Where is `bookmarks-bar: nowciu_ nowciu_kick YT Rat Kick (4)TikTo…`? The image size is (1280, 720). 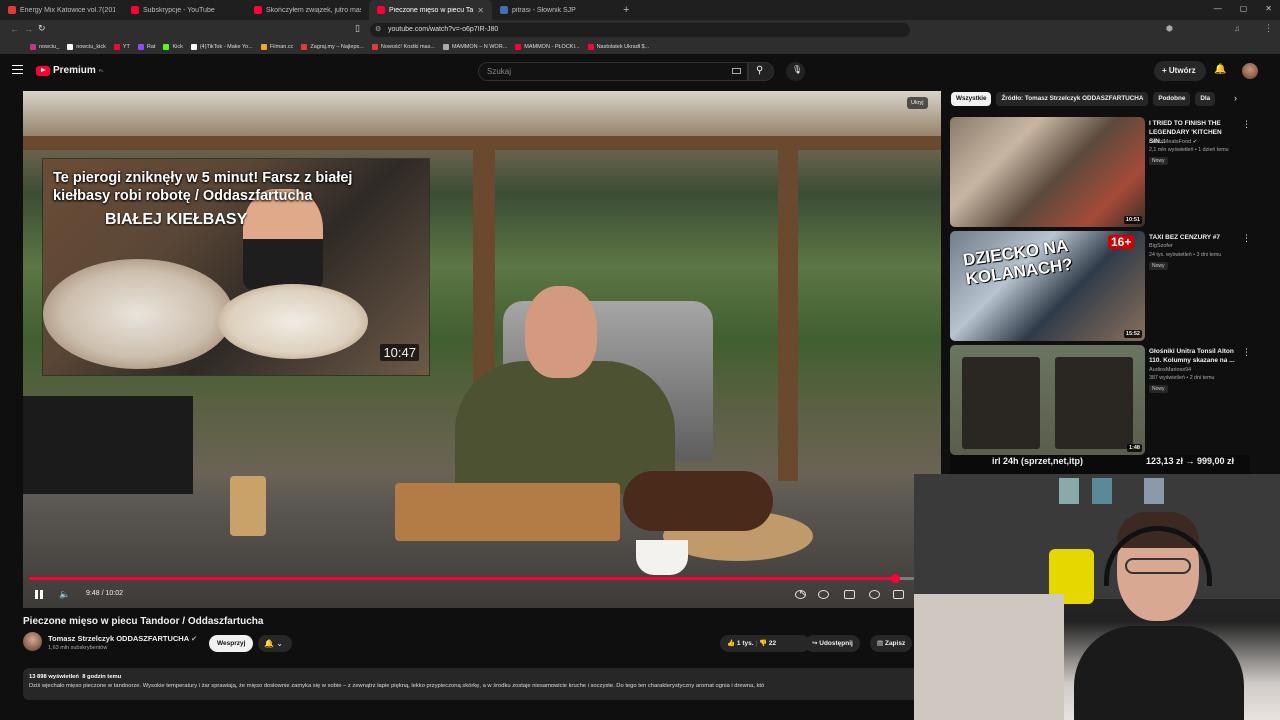
bookmarks-bar: nowciu_ nowciu_kick YT Rat Kick (4)TikTo… is located at coordinates (640, 47).